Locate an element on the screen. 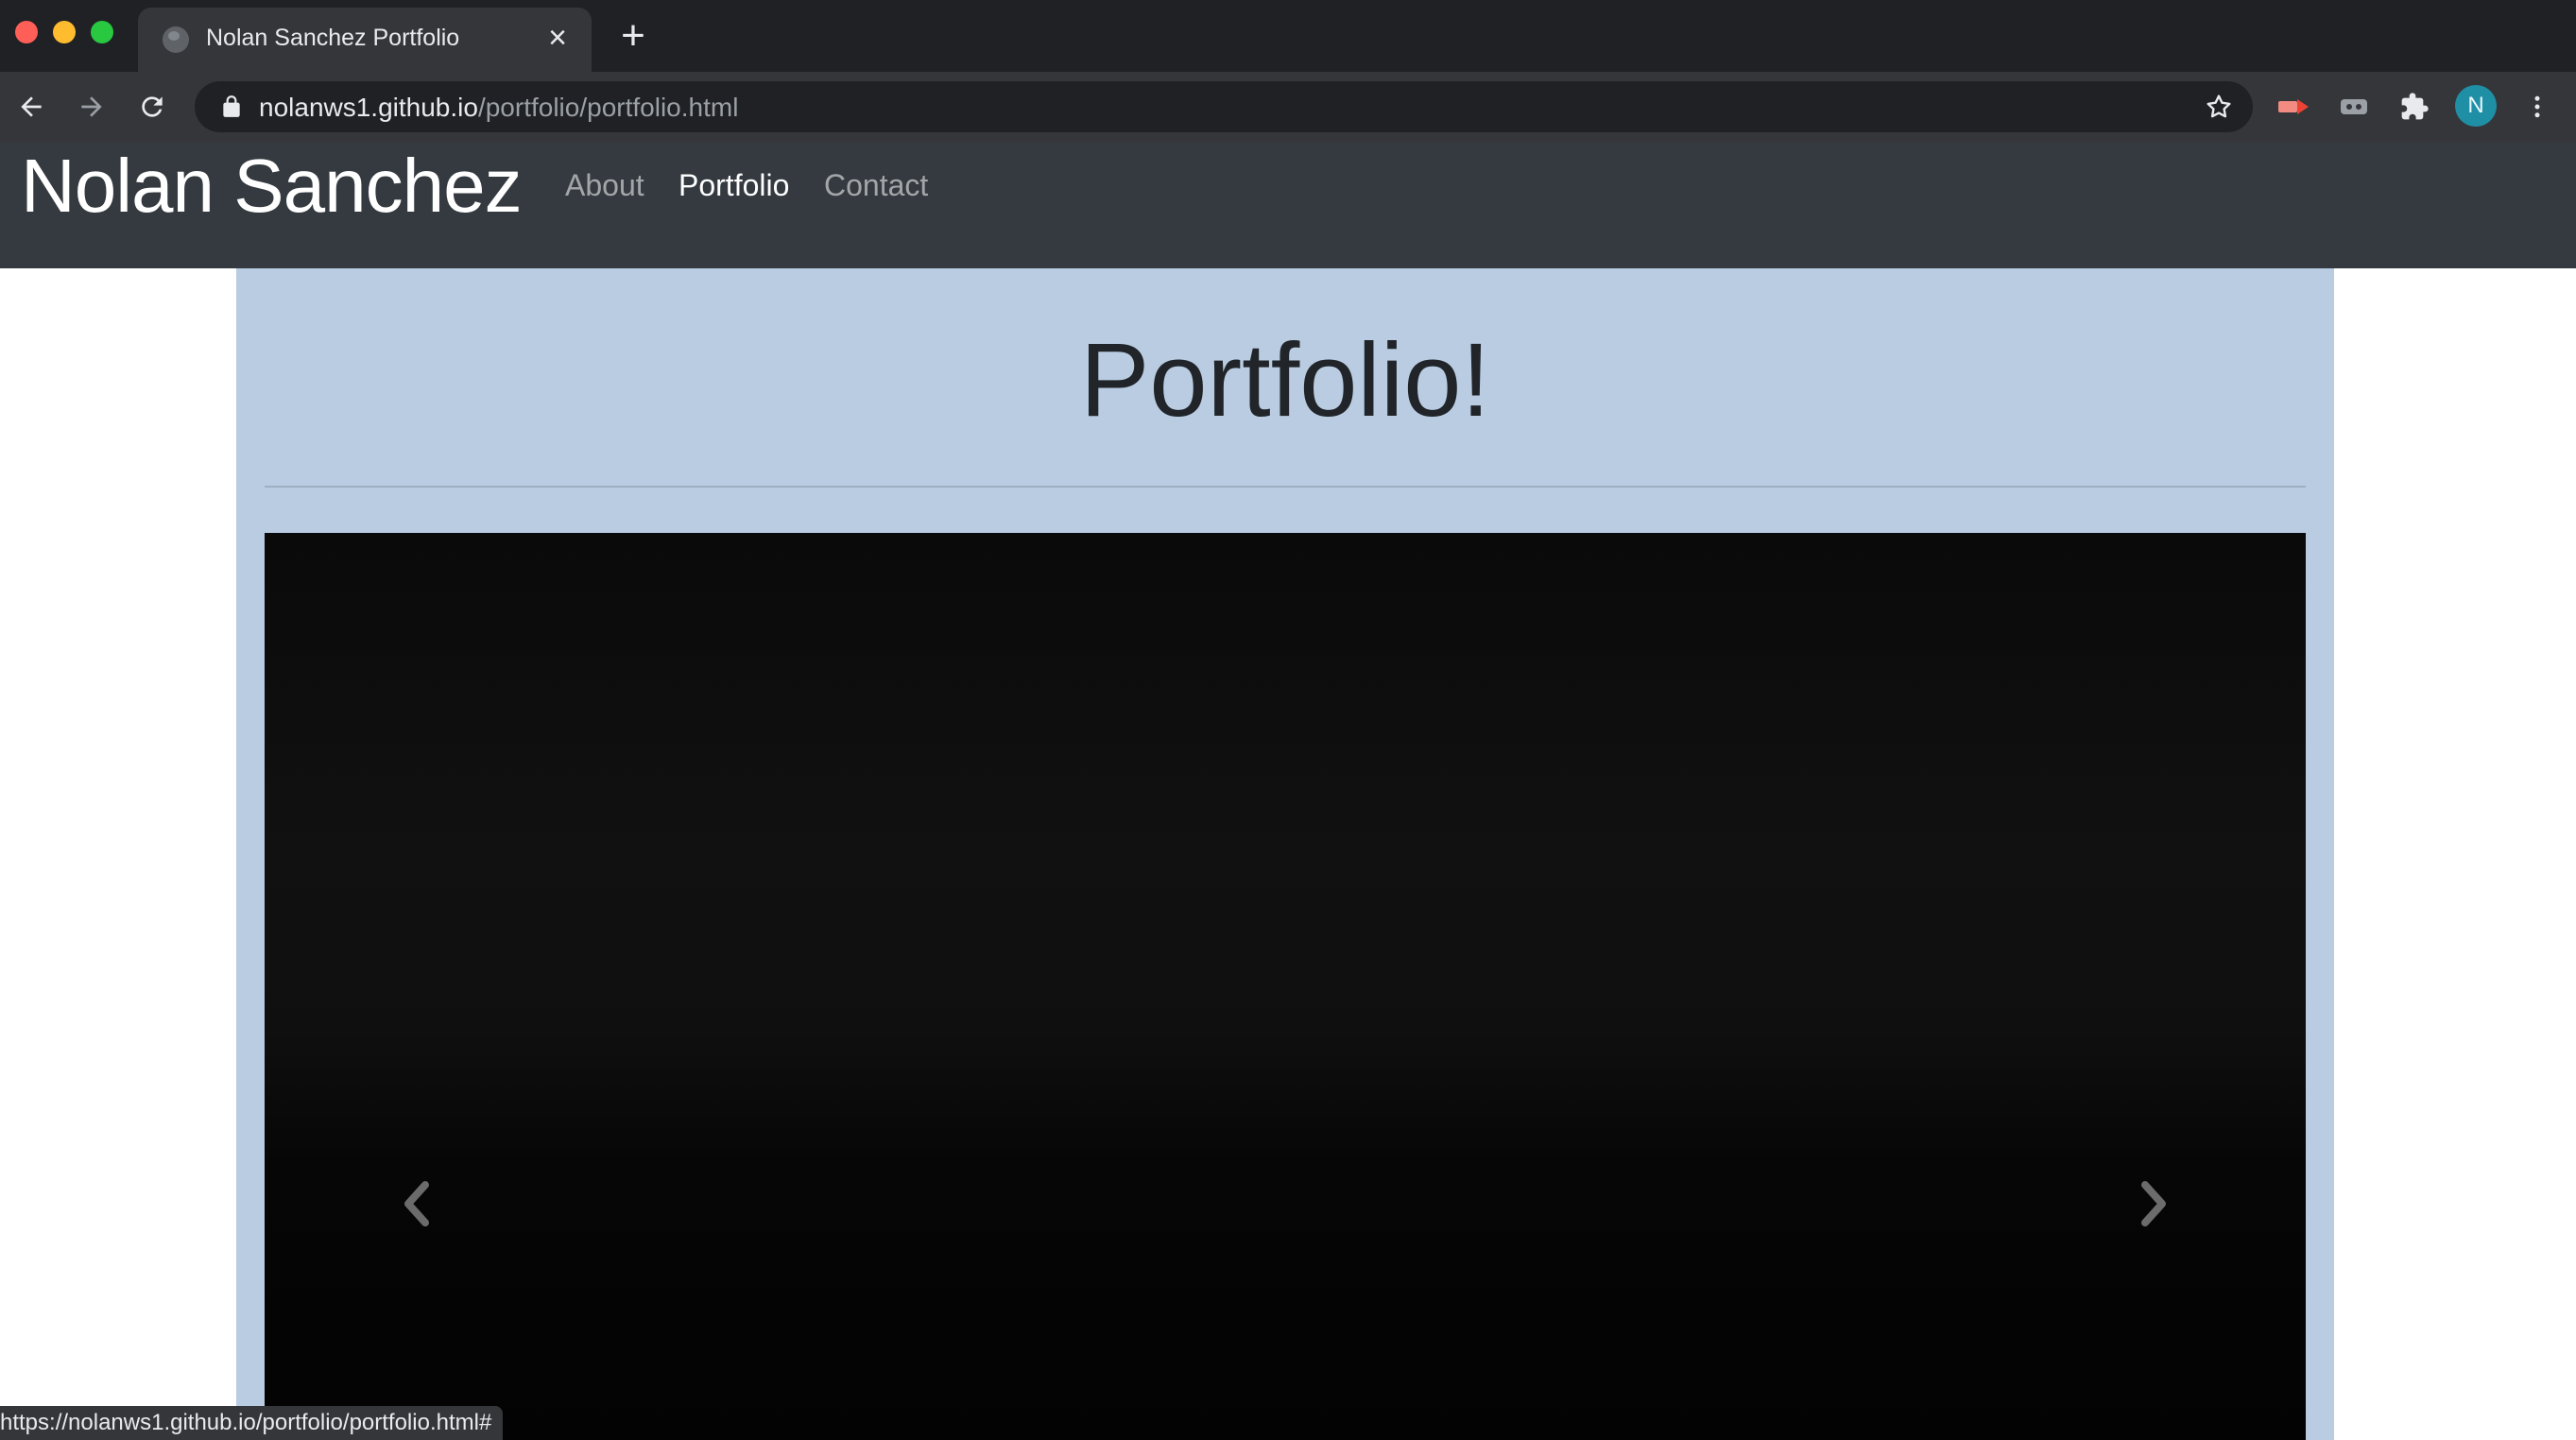 This screenshot has height=1440, width=2576. puzzle-game-icon is located at coordinates (2354, 106).